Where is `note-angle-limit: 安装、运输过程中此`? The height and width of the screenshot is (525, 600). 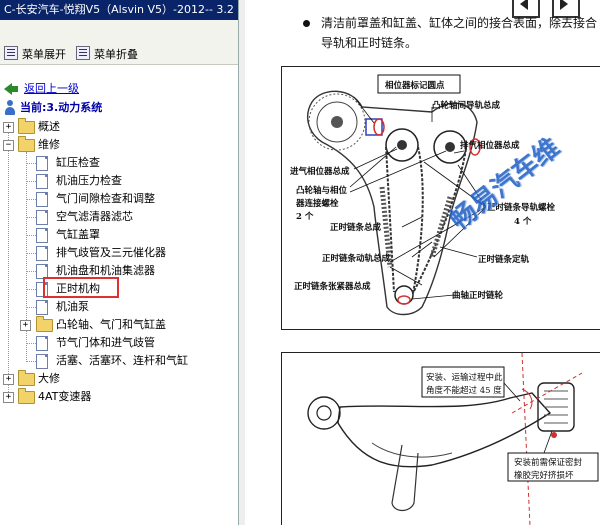 note-angle-limit: 安装、运输过程中此 is located at coordinates (464, 378).